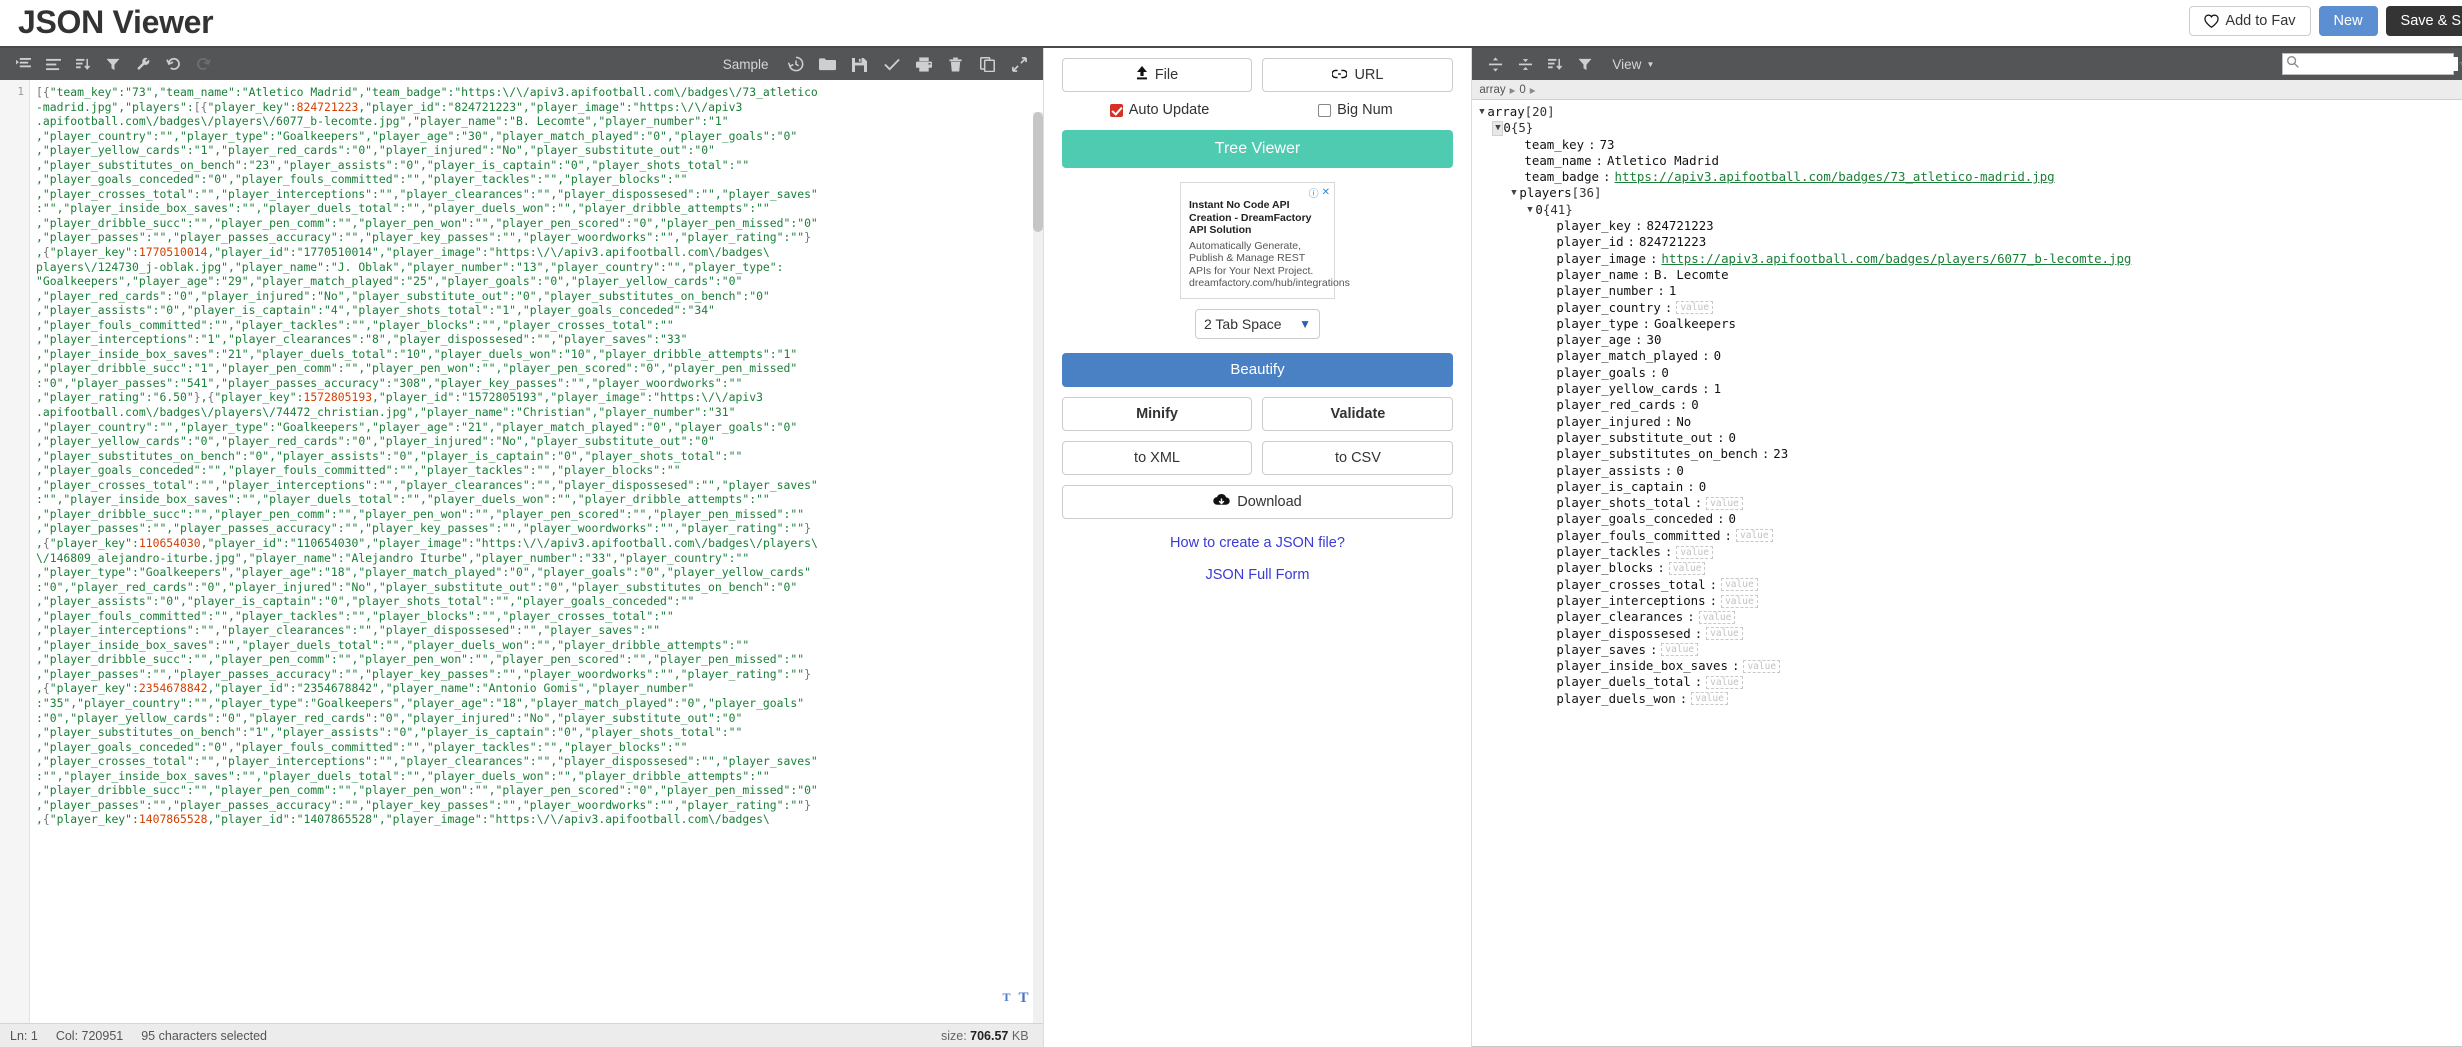 This screenshot has height=1047, width=2462. What do you see at coordinates (892, 64) in the screenshot?
I see `check-icon` at bounding box center [892, 64].